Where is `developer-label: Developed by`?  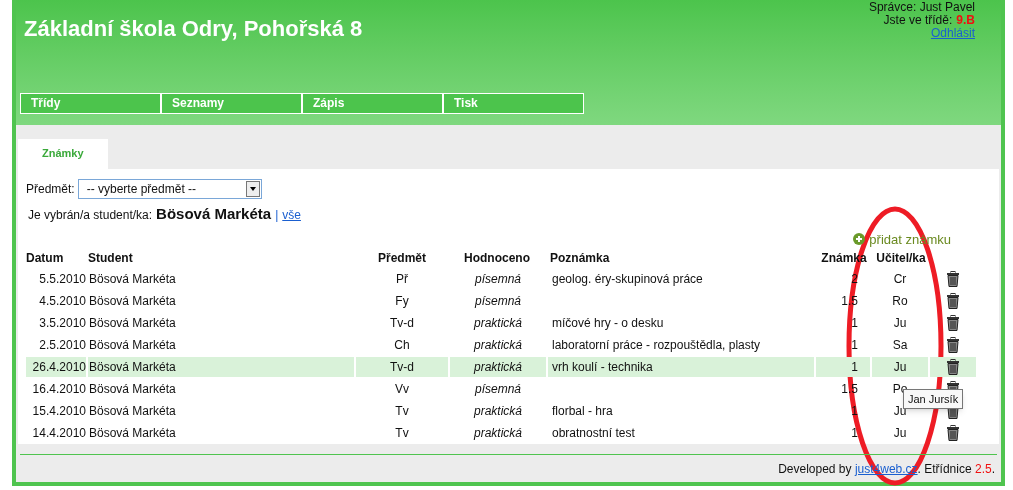
developer-label: Developed by is located at coordinates (815, 469).